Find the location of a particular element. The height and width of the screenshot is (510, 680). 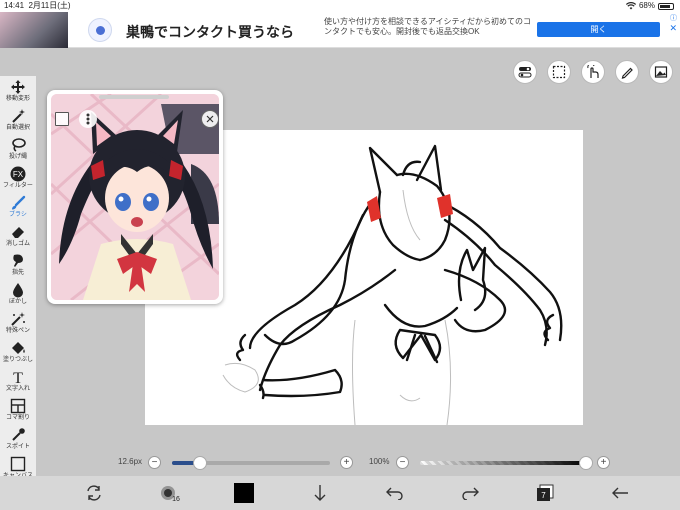

tool-smudge: 指先 is located at coordinates (18, 266).